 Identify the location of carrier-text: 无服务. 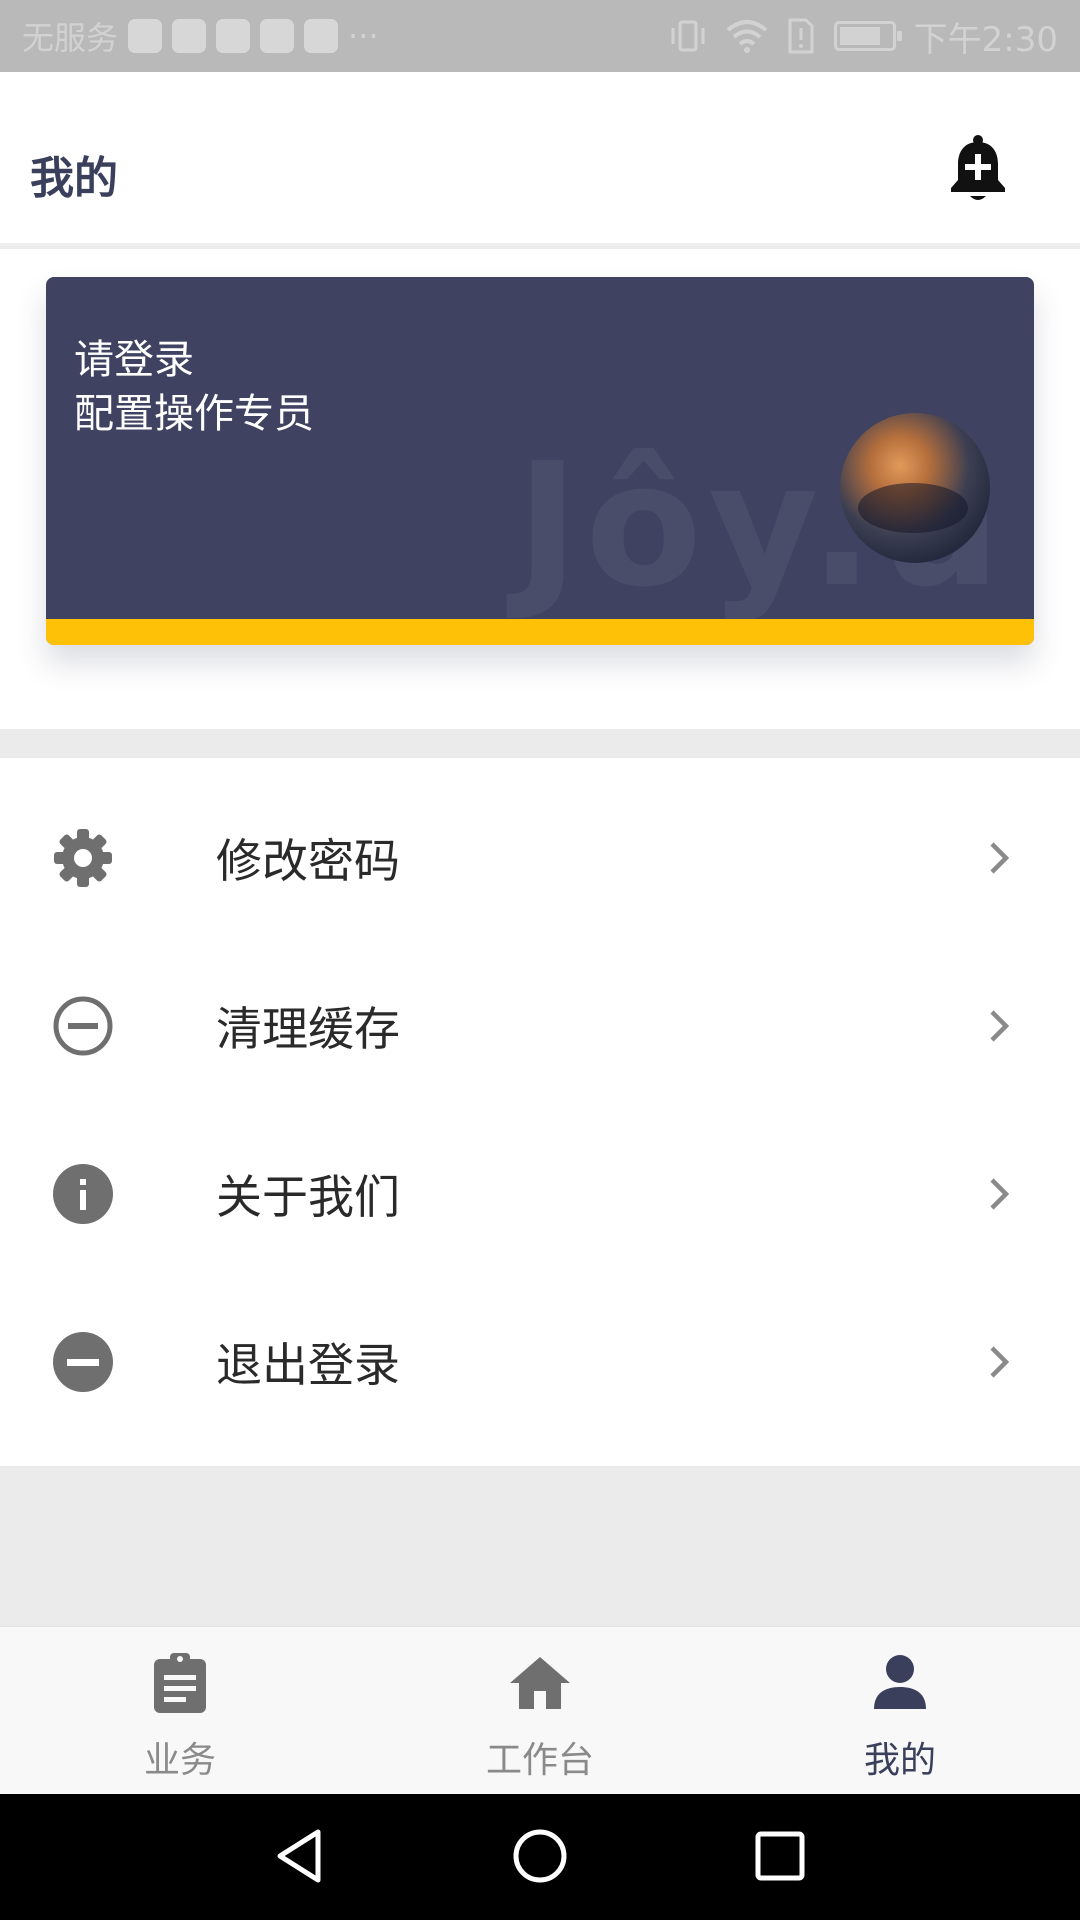
(70, 38).